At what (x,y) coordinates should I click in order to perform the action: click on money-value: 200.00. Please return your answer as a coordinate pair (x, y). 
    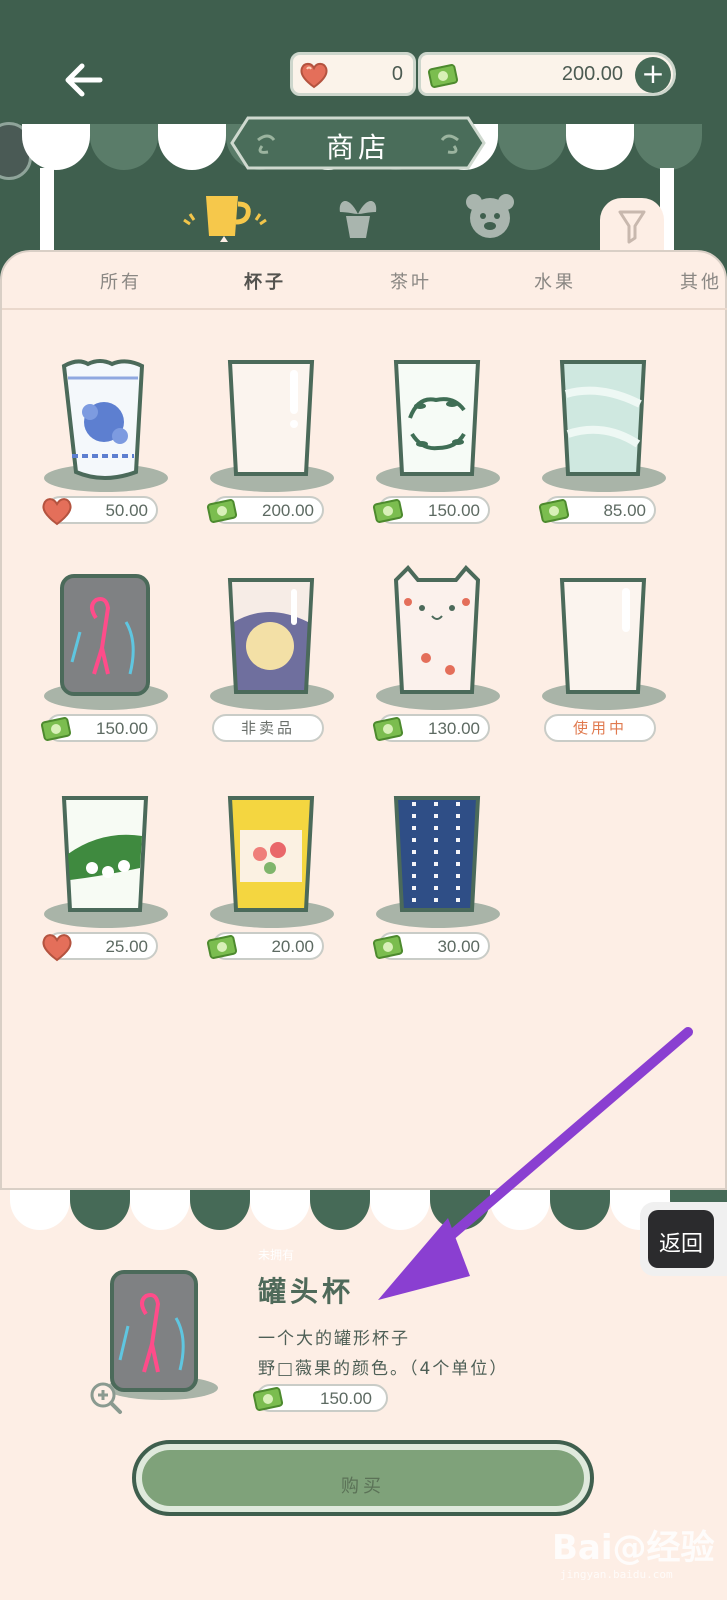
    Looking at the image, I should click on (592, 74).